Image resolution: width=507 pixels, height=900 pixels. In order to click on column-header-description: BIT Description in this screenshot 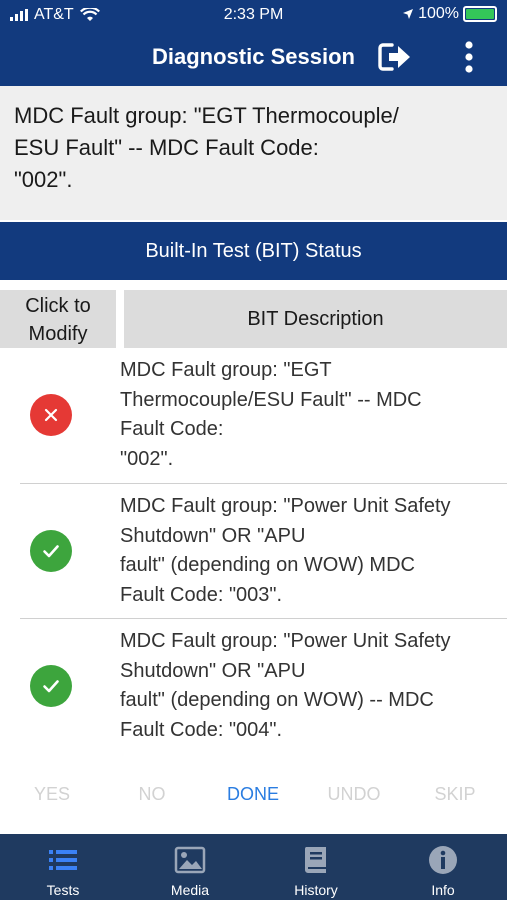, I will do `click(315, 319)`.